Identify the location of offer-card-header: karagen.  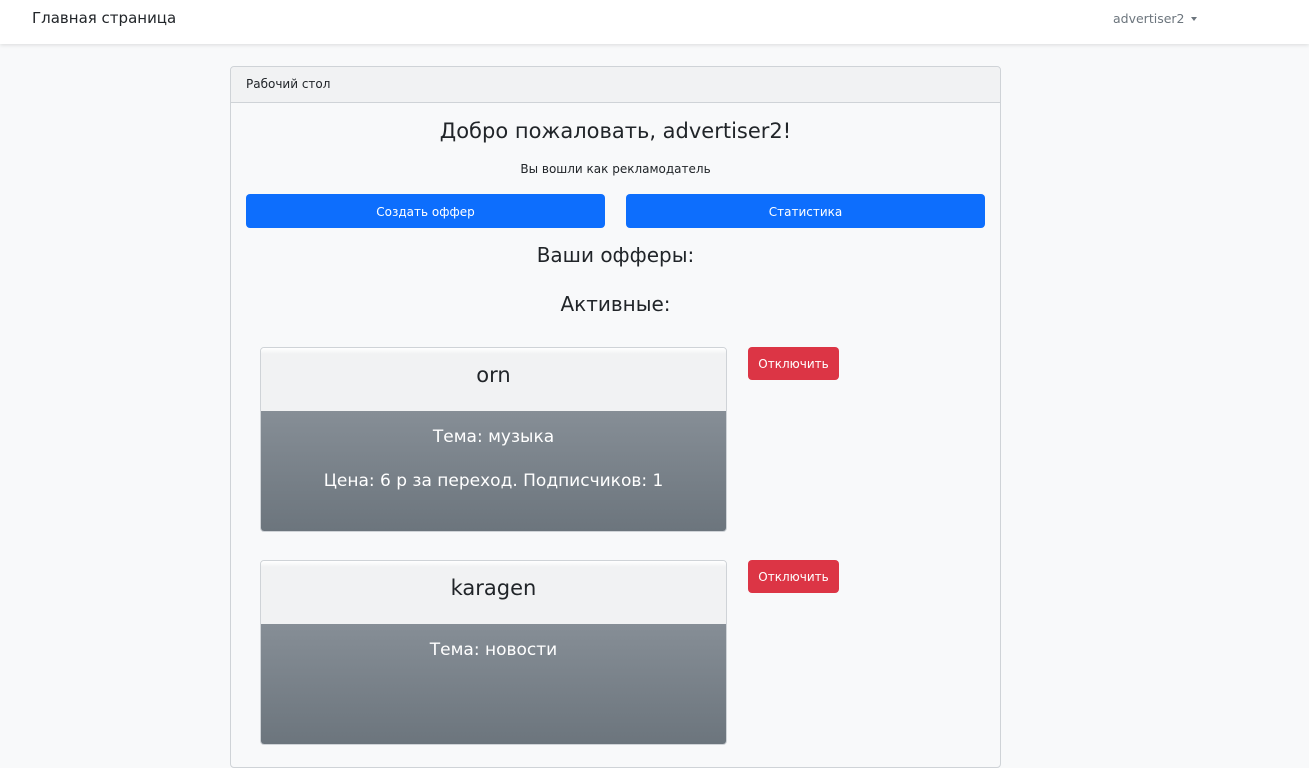
(493, 592).